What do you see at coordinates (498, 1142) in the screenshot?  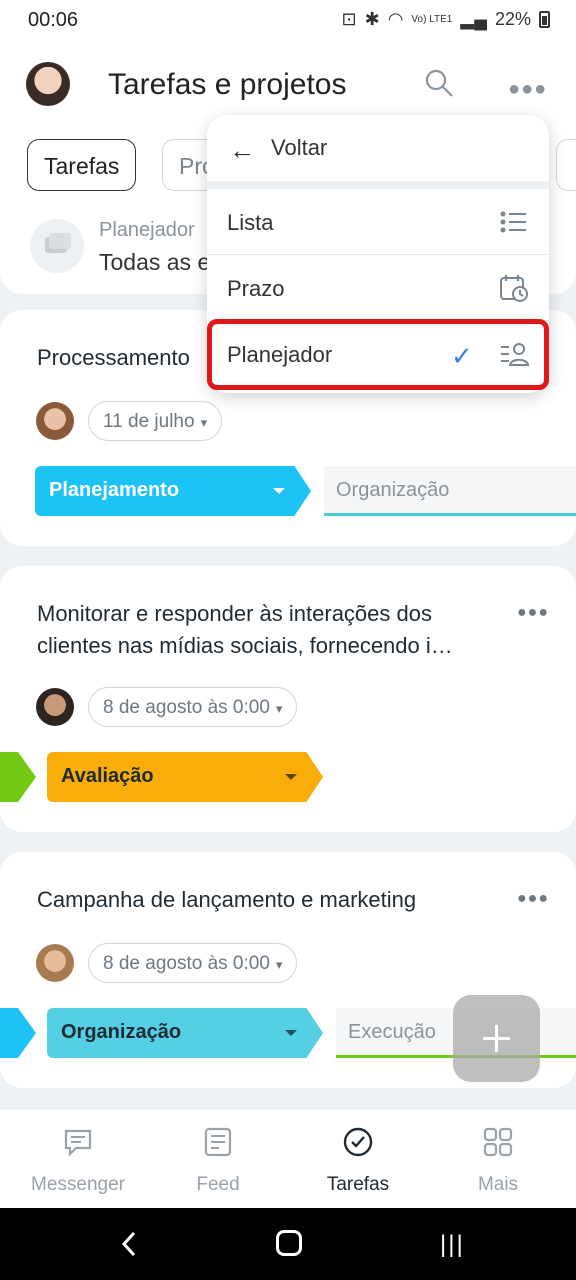 I see `grid-icon` at bounding box center [498, 1142].